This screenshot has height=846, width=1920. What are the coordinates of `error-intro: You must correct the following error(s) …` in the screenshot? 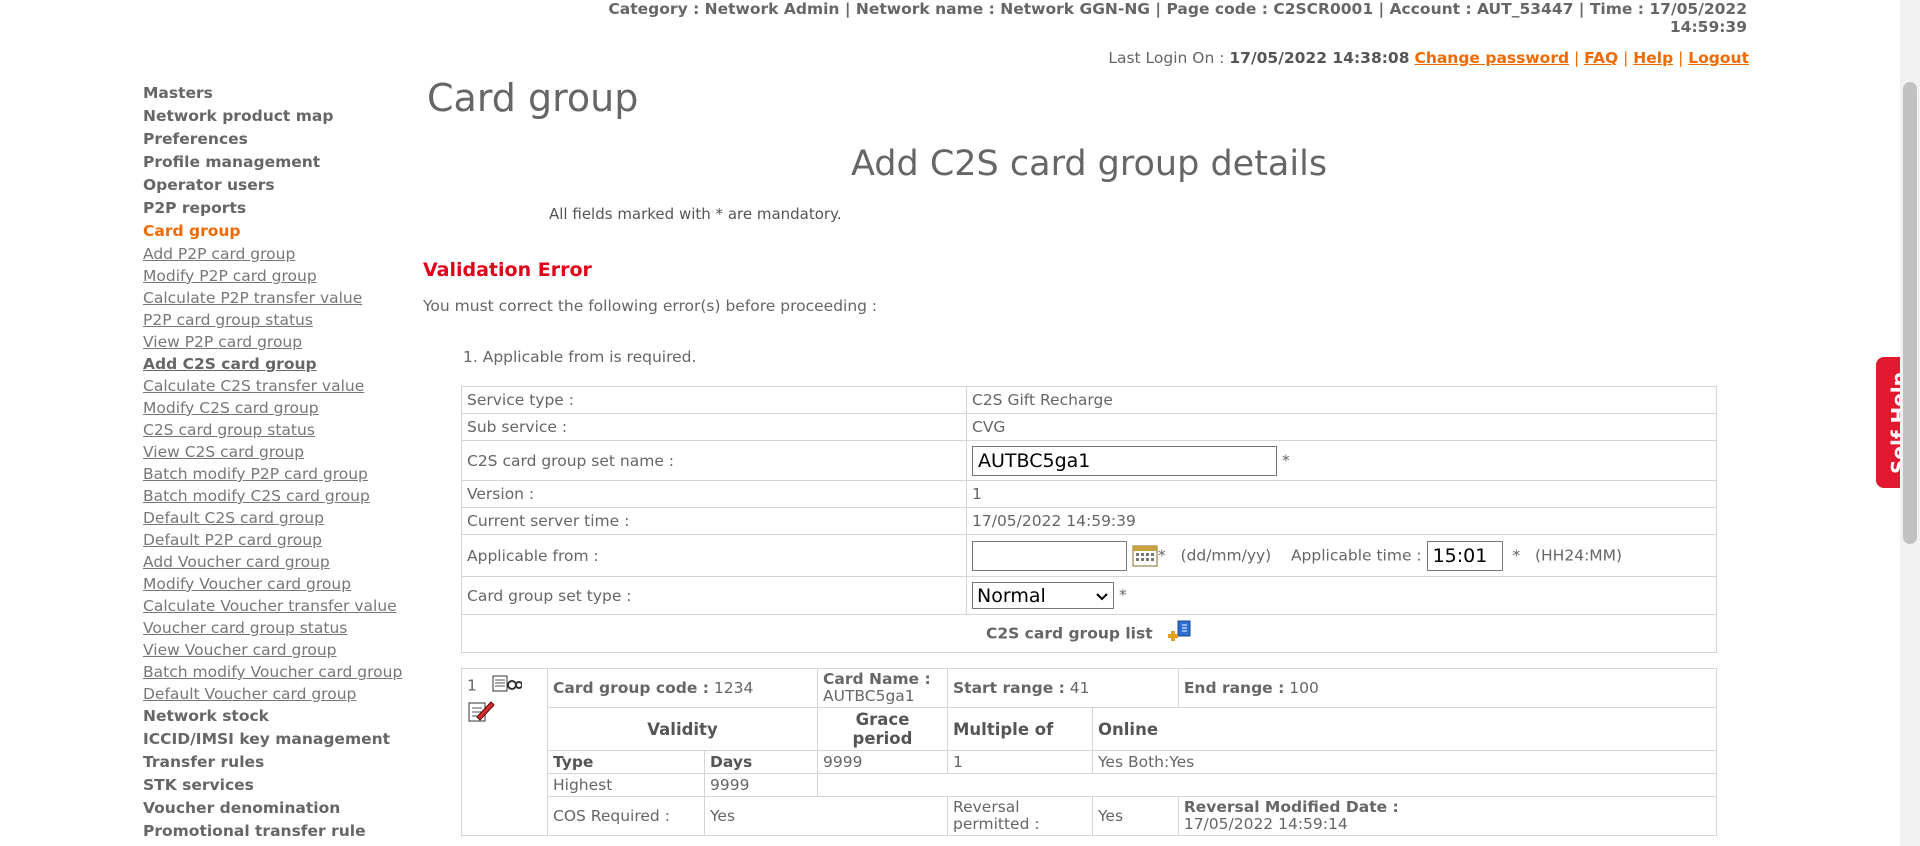 It's located at (650, 306).